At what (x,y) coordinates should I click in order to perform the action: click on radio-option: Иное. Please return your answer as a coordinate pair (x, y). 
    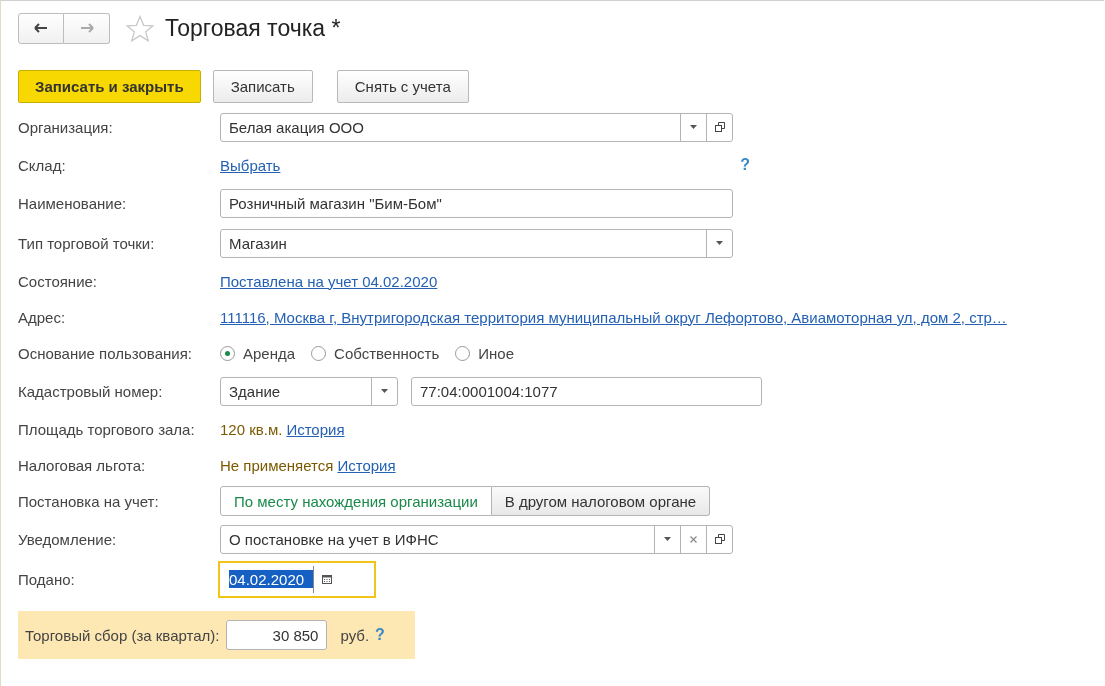
    Looking at the image, I should click on (485, 353).